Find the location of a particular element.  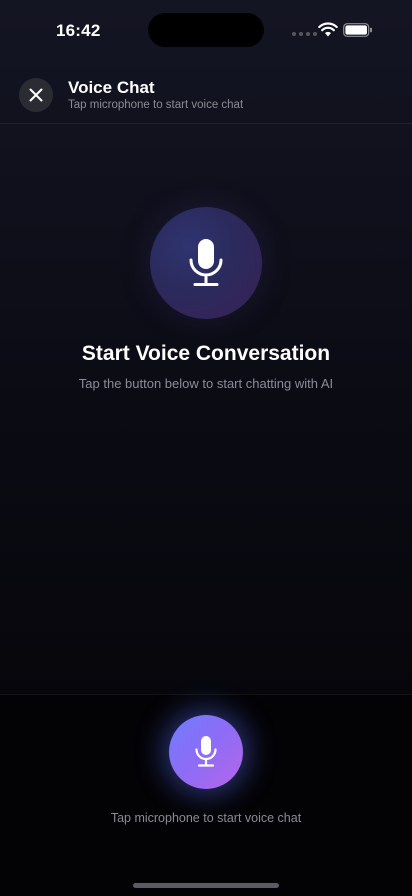

battery-icon is located at coordinates (357, 30).